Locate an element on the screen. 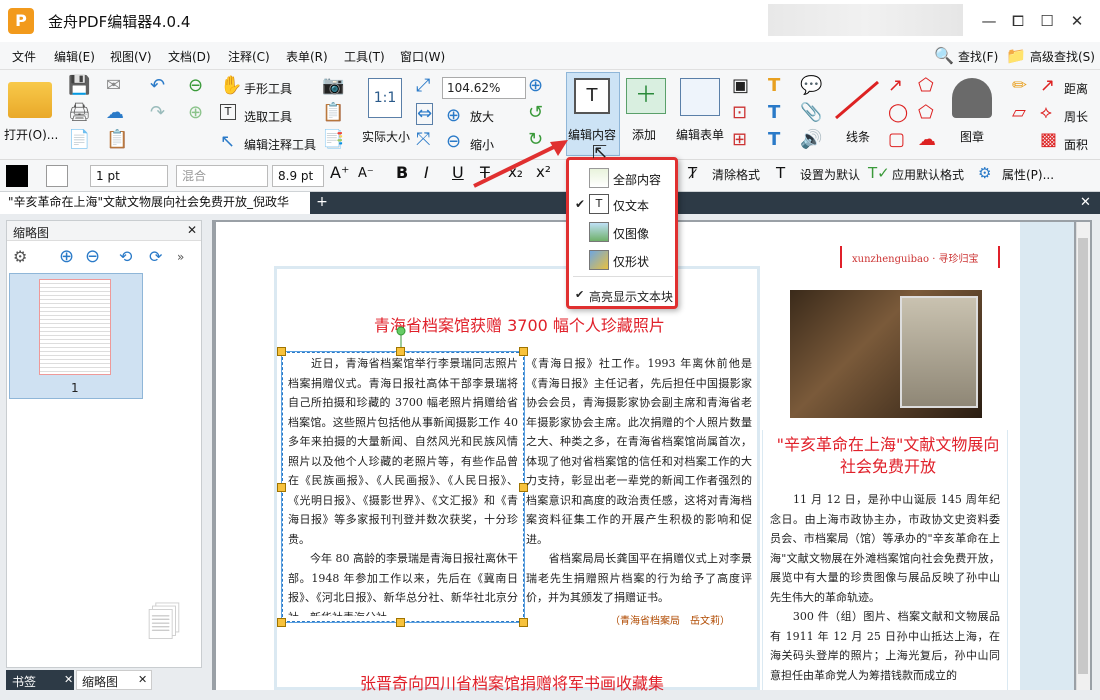  italic-button: I is located at coordinates (426, 172).